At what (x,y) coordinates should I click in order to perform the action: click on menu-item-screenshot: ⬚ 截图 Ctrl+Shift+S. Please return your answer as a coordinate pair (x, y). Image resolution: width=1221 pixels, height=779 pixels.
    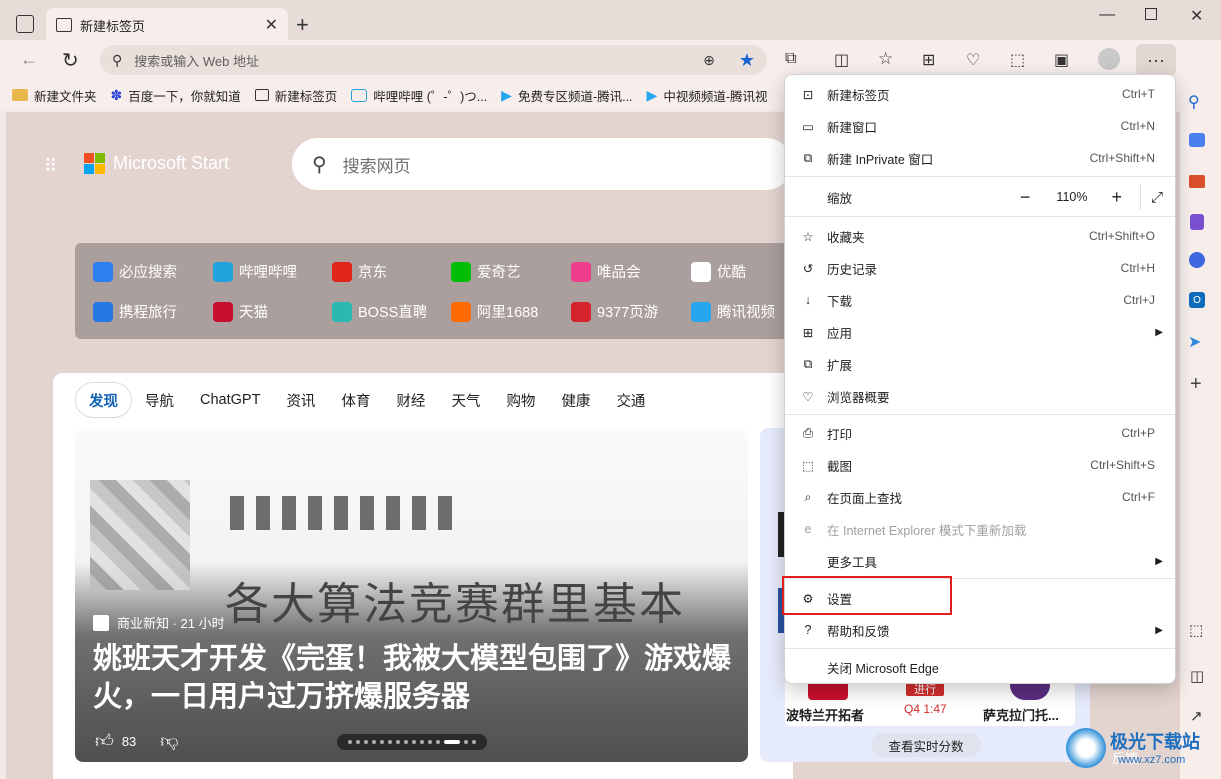
    Looking at the image, I should click on (980, 465).